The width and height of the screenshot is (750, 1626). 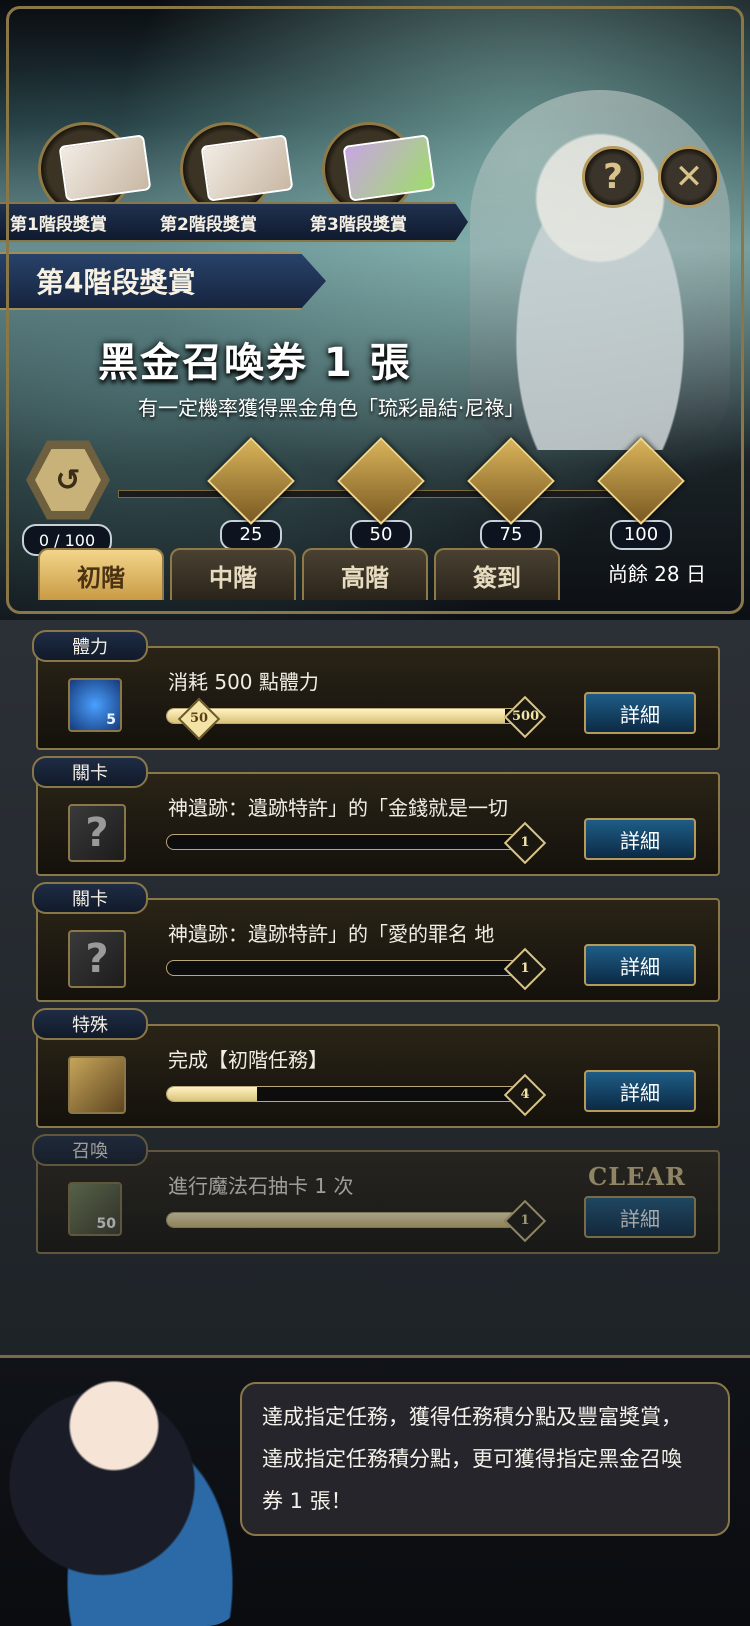 What do you see at coordinates (101, 574) in the screenshot?
I see `tab-beginner: 初階` at bounding box center [101, 574].